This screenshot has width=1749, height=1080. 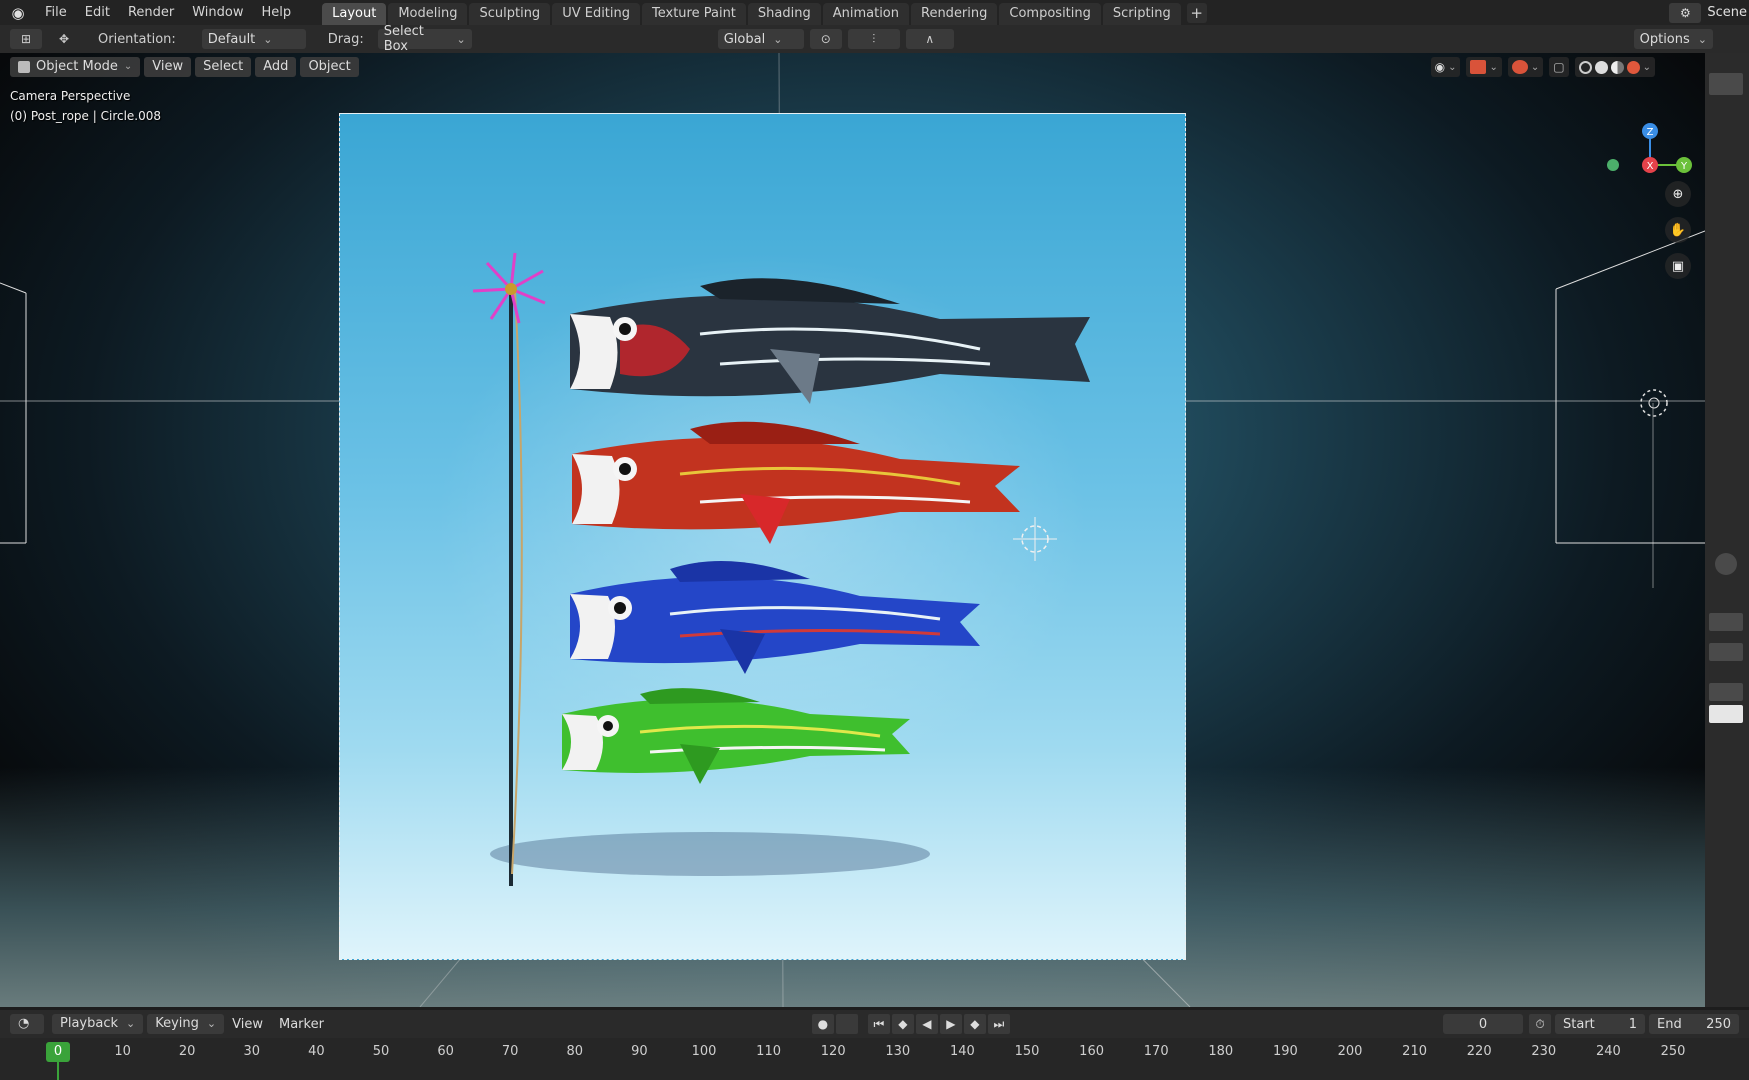 What do you see at coordinates (253, 39) in the screenshot?
I see `orientation-dropdown: Default` at bounding box center [253, 39].